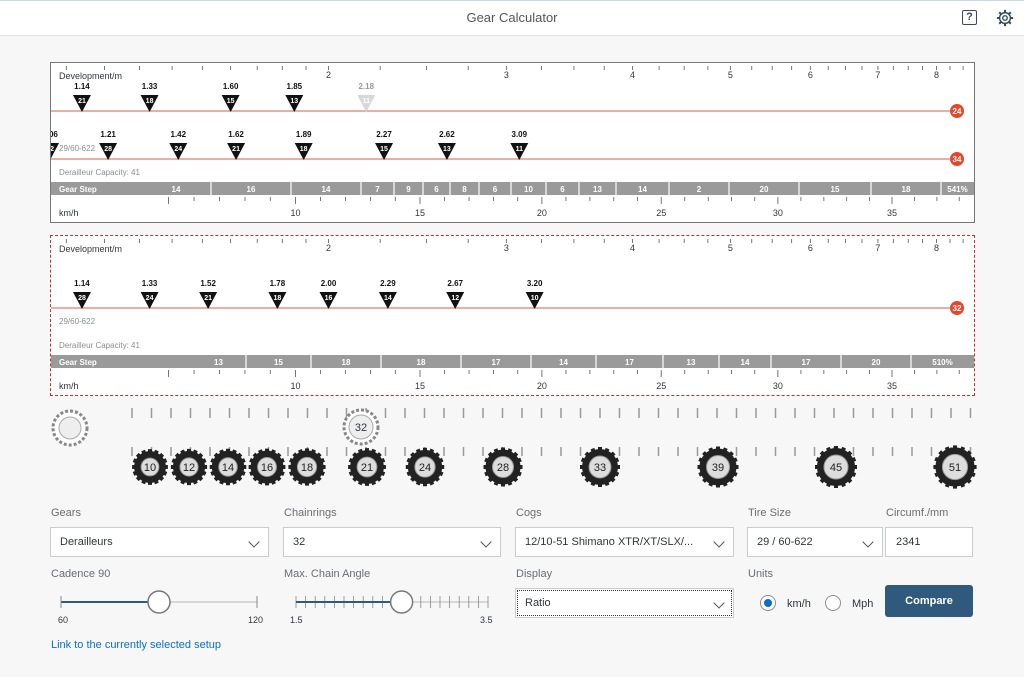 Image resolution: width=1024 pixels, height=677 pixels. I want to click on chainring-icon-label: 32, so click(361, 428).